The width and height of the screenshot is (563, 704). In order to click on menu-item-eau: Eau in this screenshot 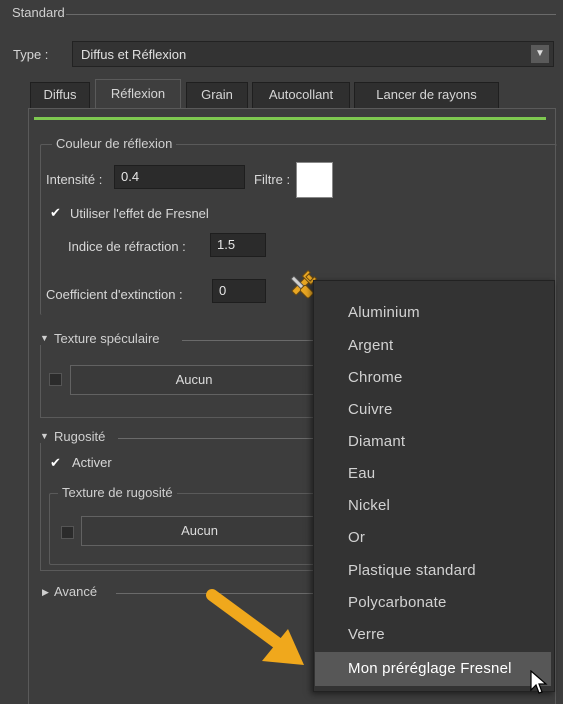, I will do `click(361, 473)`.